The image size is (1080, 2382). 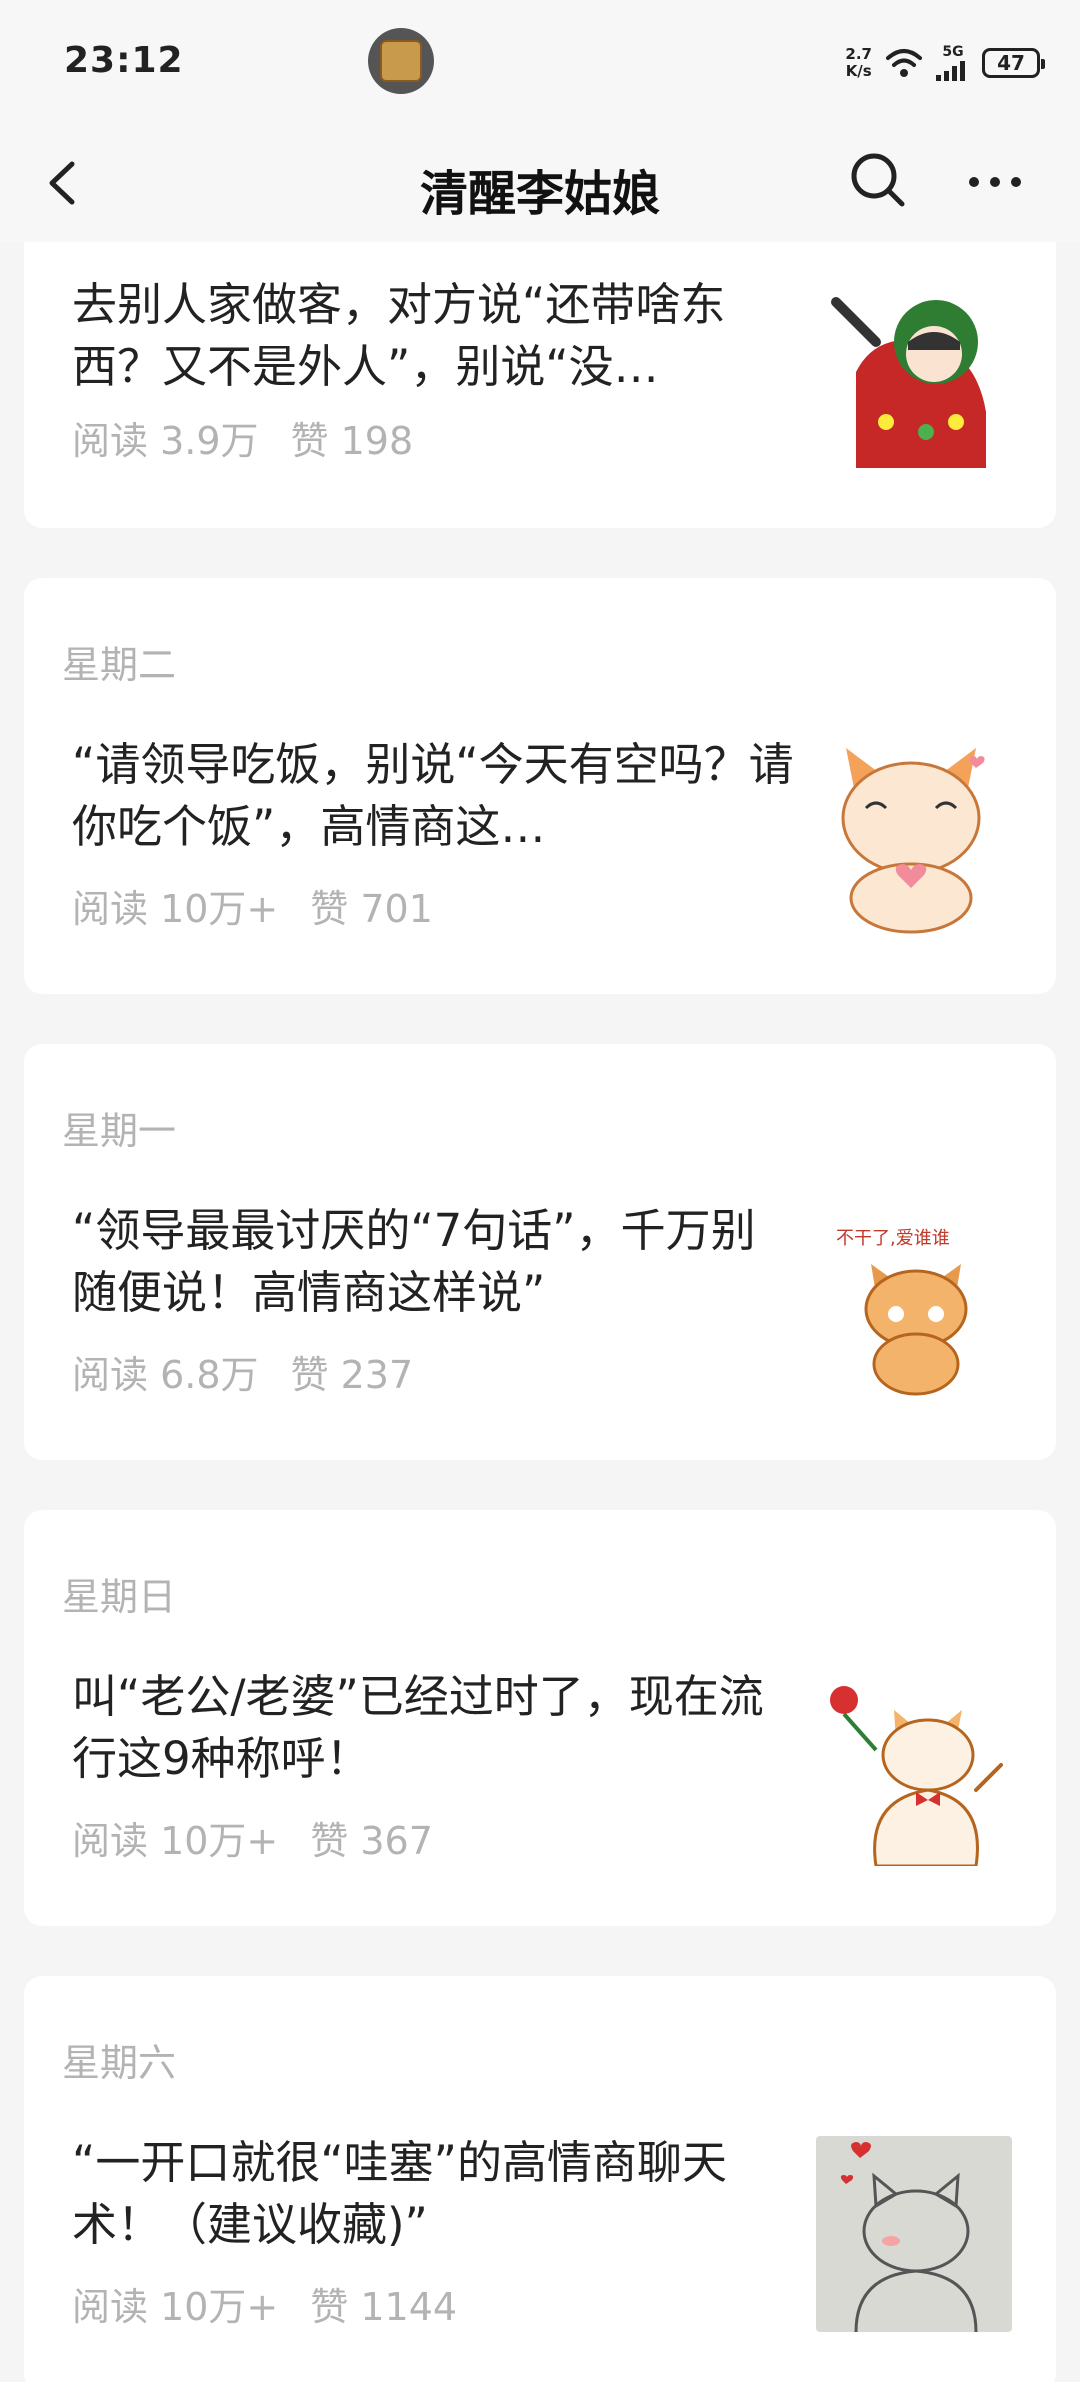 I want to click on signal-type: 5G, so click(x=953, y=52).